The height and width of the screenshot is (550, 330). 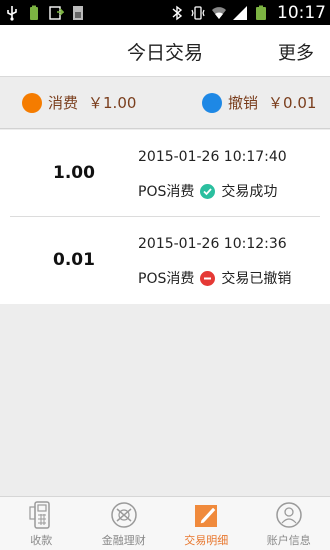 What do you see at coordinates (240, 12) in the screenshot?
I see `signal-icon` at bounding box center [240, 12].